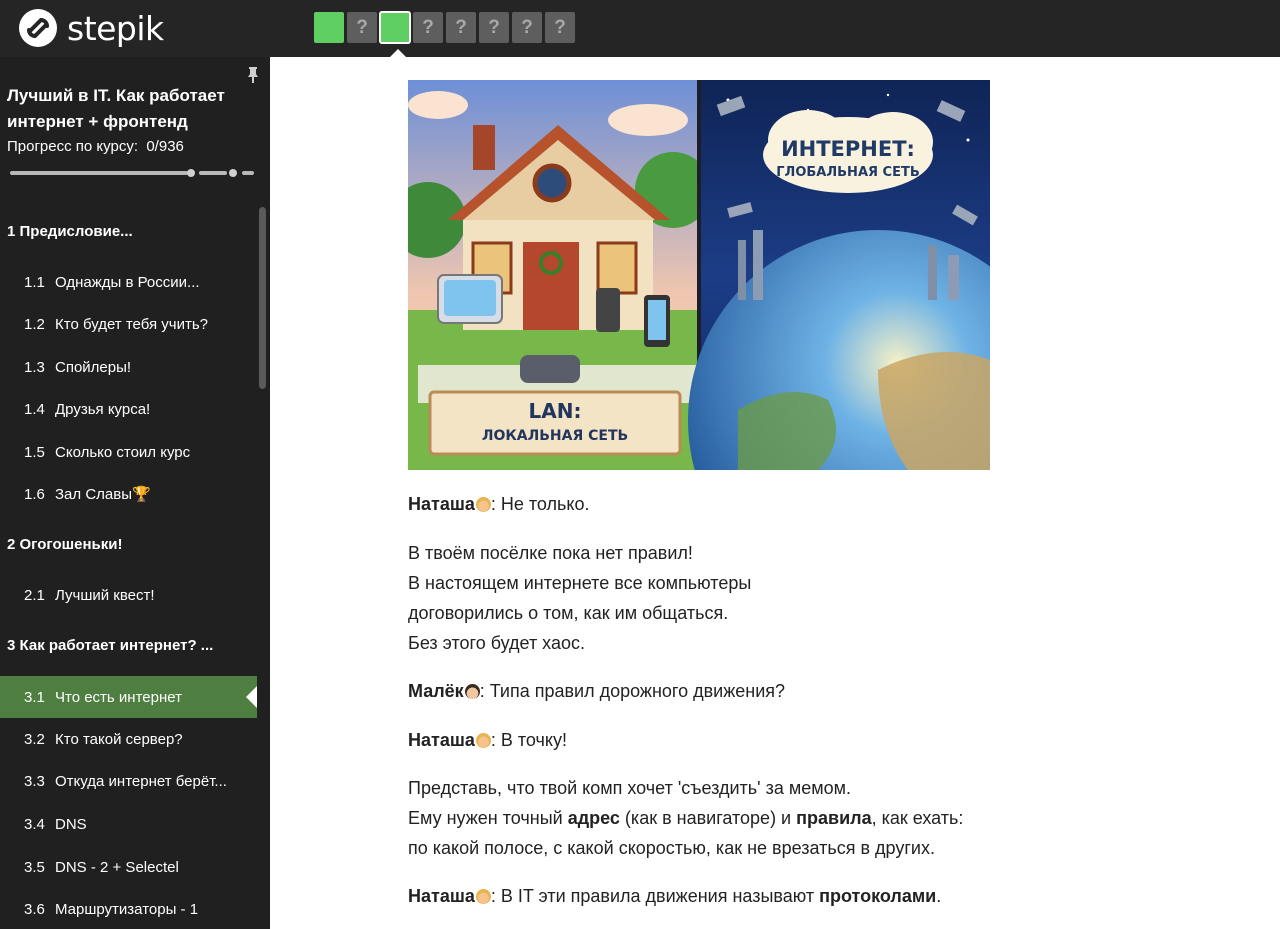 This screenshot has height=929, width=1280. What do you see at coordinates (34, 367) in the screenshot?
I see `lesson-number: 1.3` at bounding box center [34, 367].